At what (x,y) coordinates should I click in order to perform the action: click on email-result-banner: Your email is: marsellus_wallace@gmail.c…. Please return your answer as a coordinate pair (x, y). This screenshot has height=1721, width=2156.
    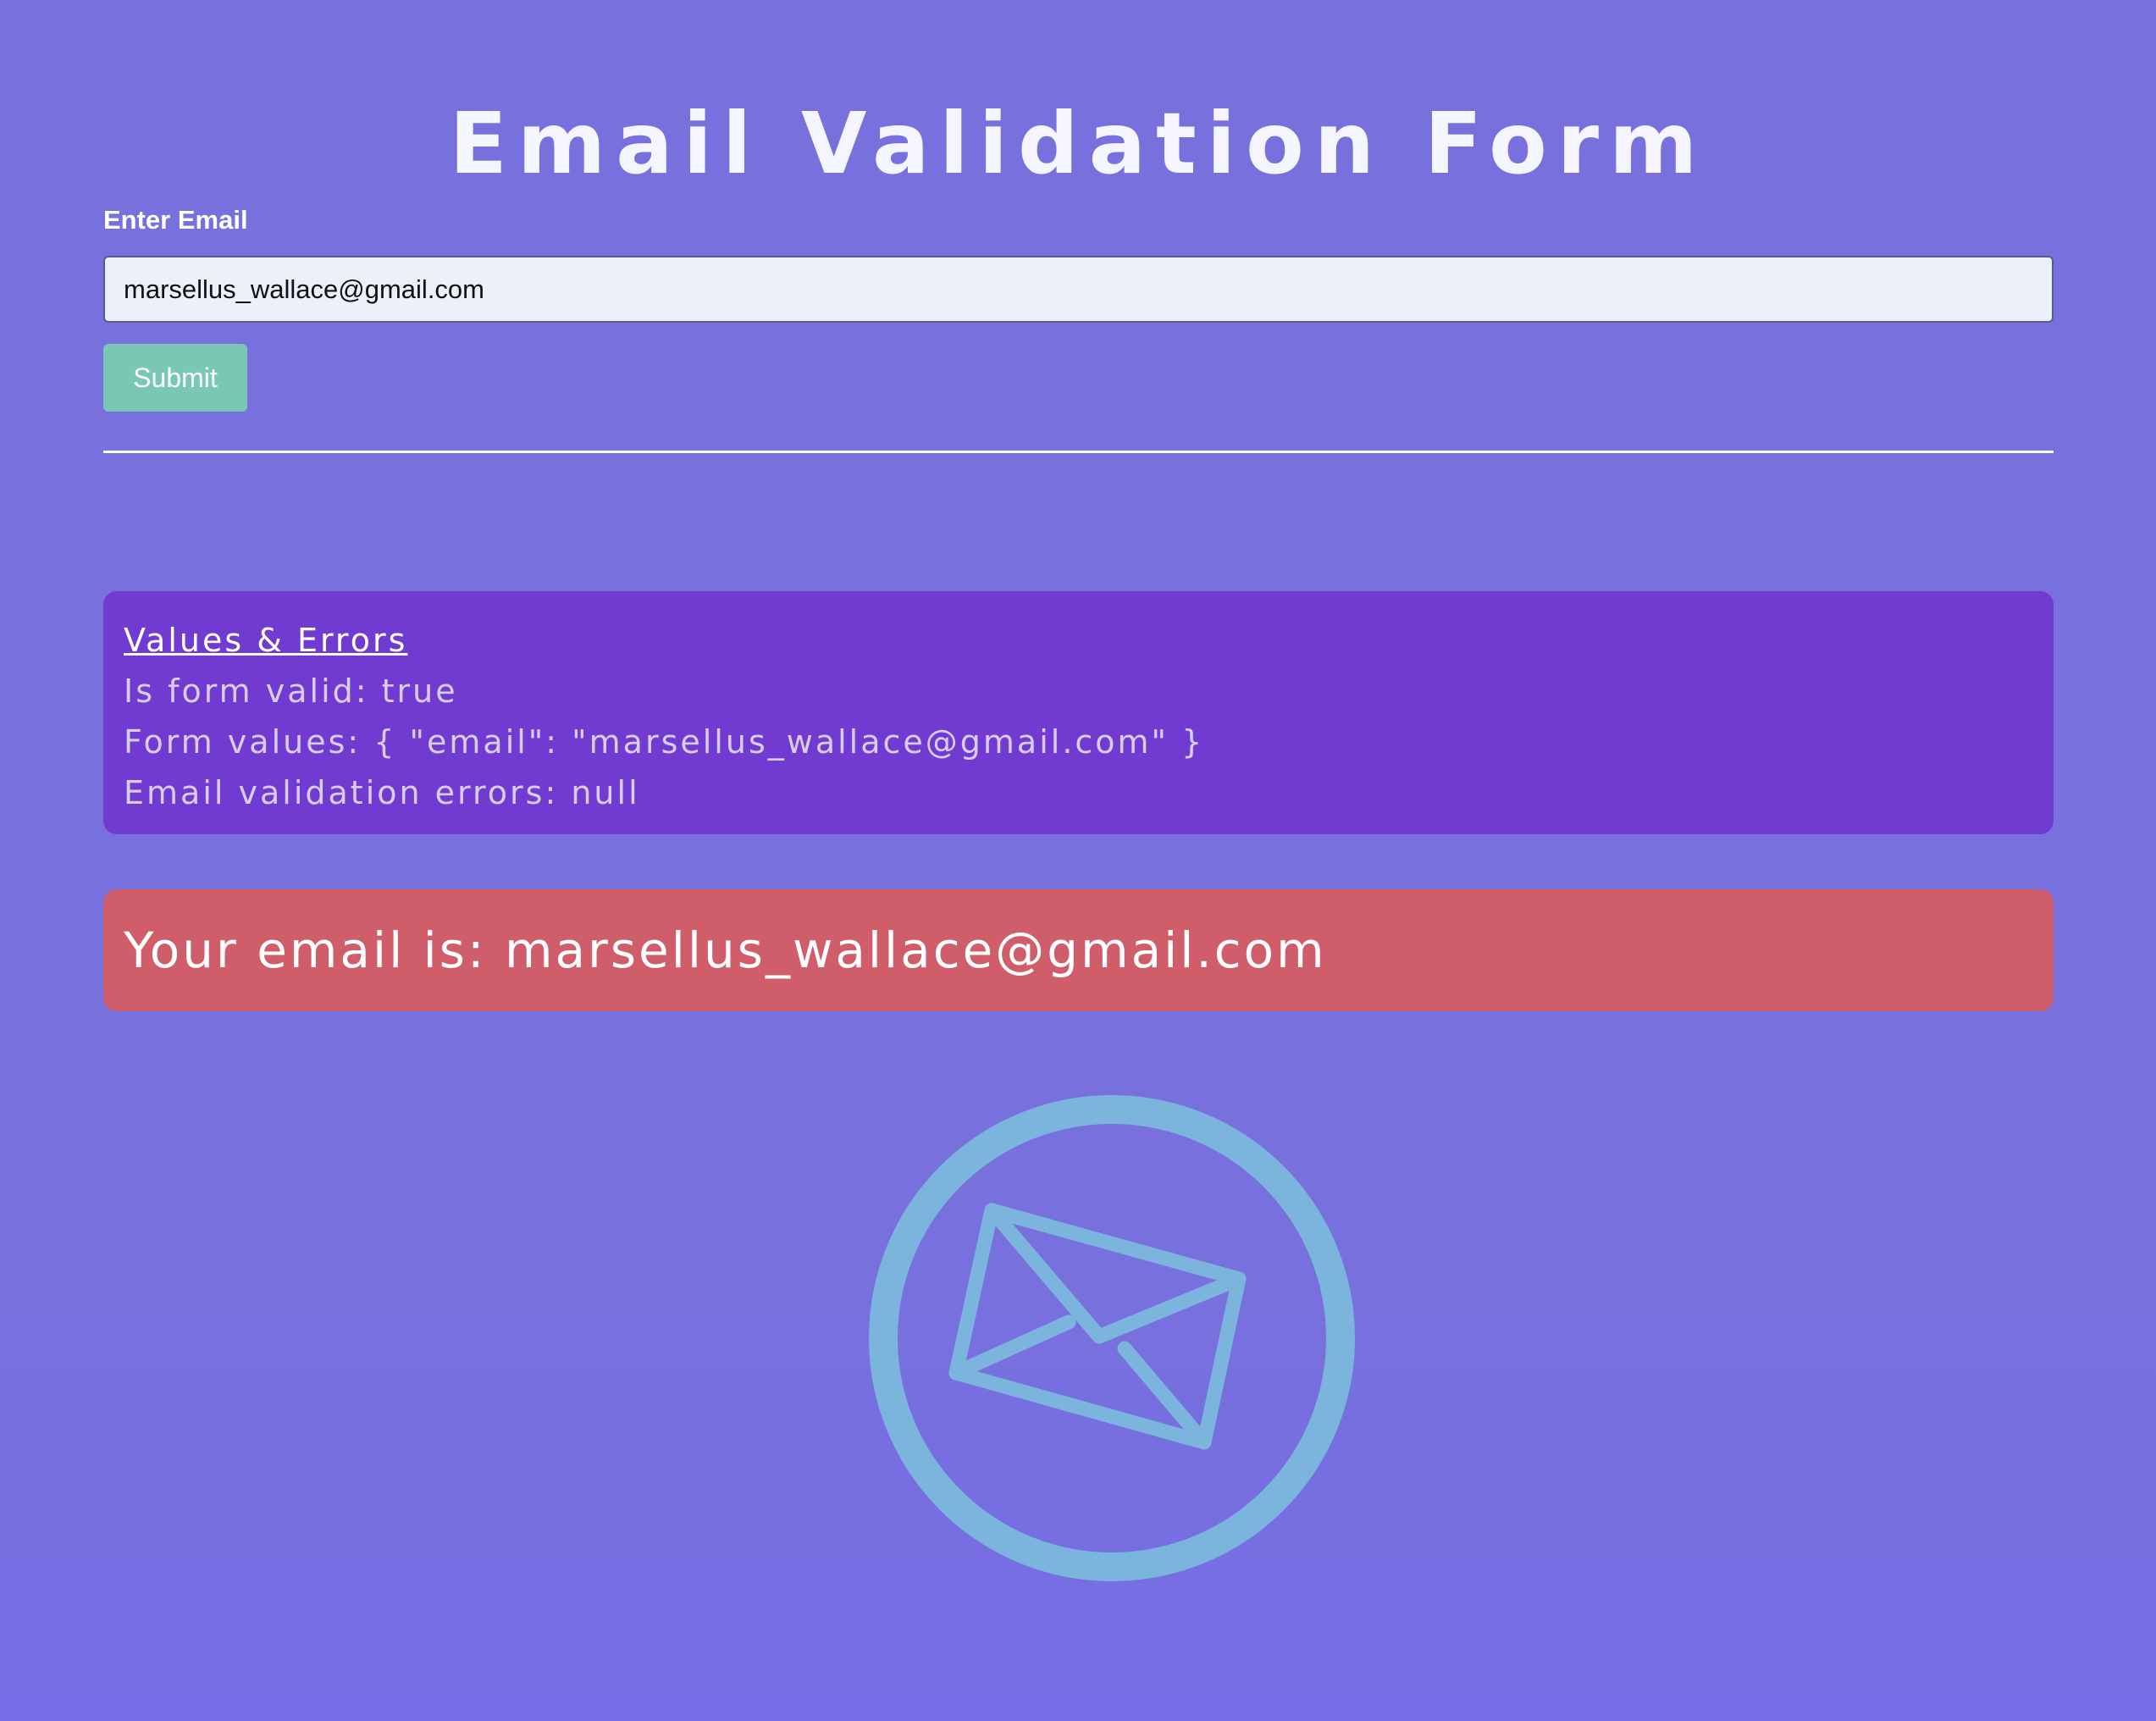
    Looking at the image, I should click on (1078, 950).